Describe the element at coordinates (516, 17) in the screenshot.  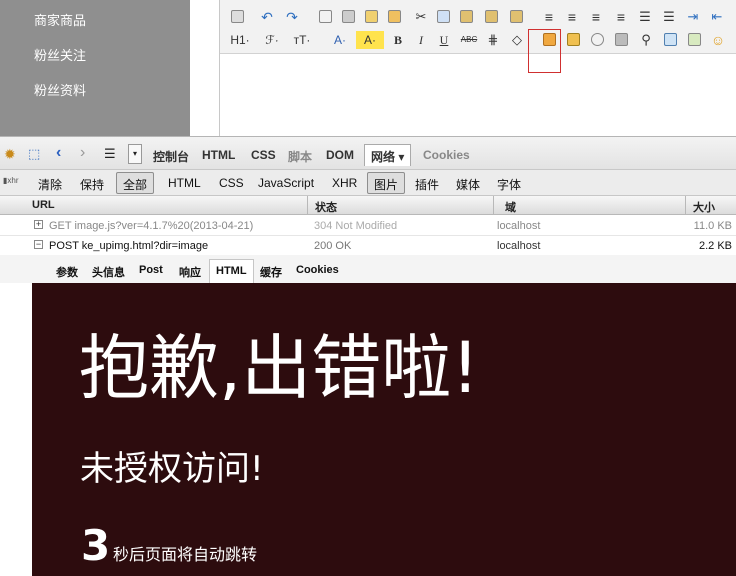
I see `paste-word-icon` at that location.